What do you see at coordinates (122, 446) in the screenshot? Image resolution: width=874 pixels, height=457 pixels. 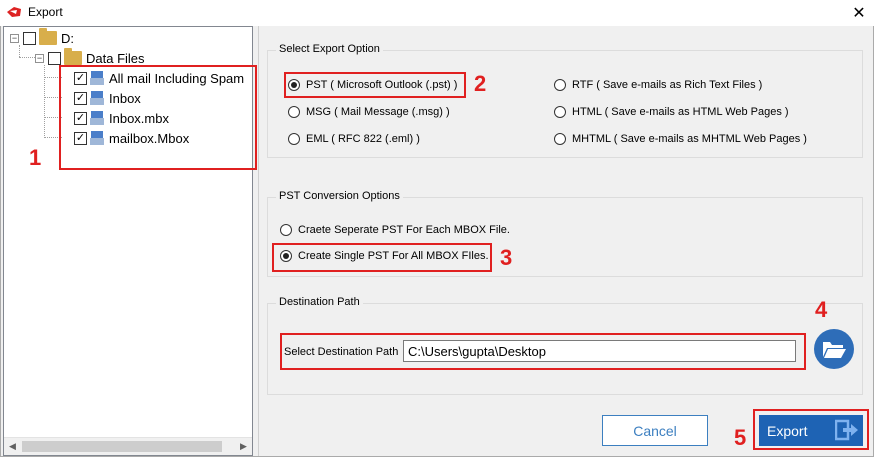 I see `scrollbar-thumb` at bounding box center [122, 446].